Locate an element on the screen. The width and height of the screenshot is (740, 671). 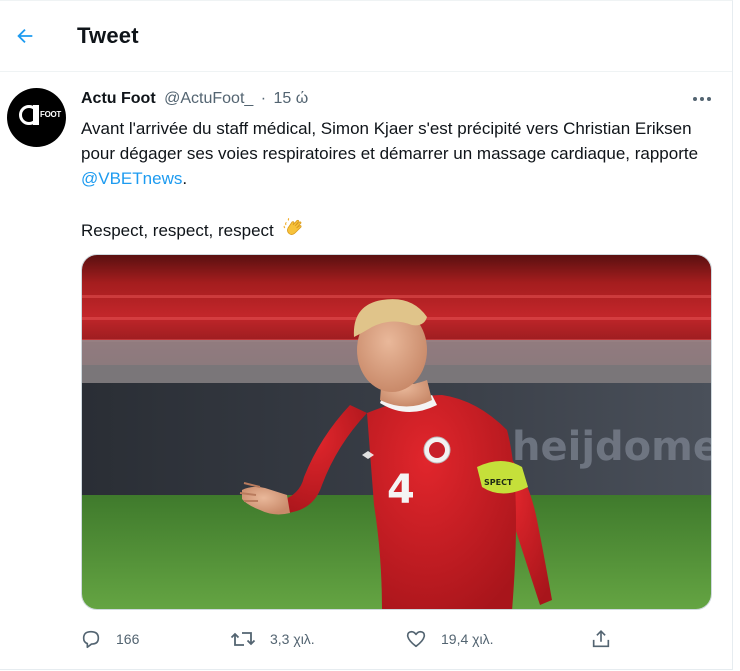
like-button: 19,4 χιλ. is located at coordinates (449, 639).